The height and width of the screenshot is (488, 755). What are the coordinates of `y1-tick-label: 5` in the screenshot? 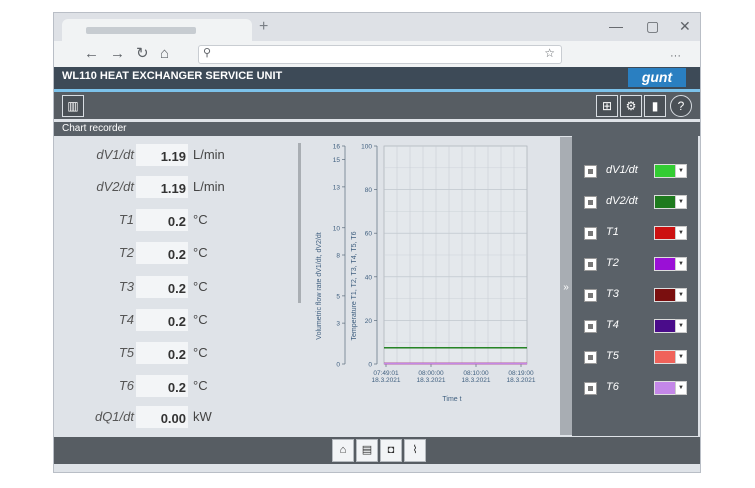 It's located at (338, 296).